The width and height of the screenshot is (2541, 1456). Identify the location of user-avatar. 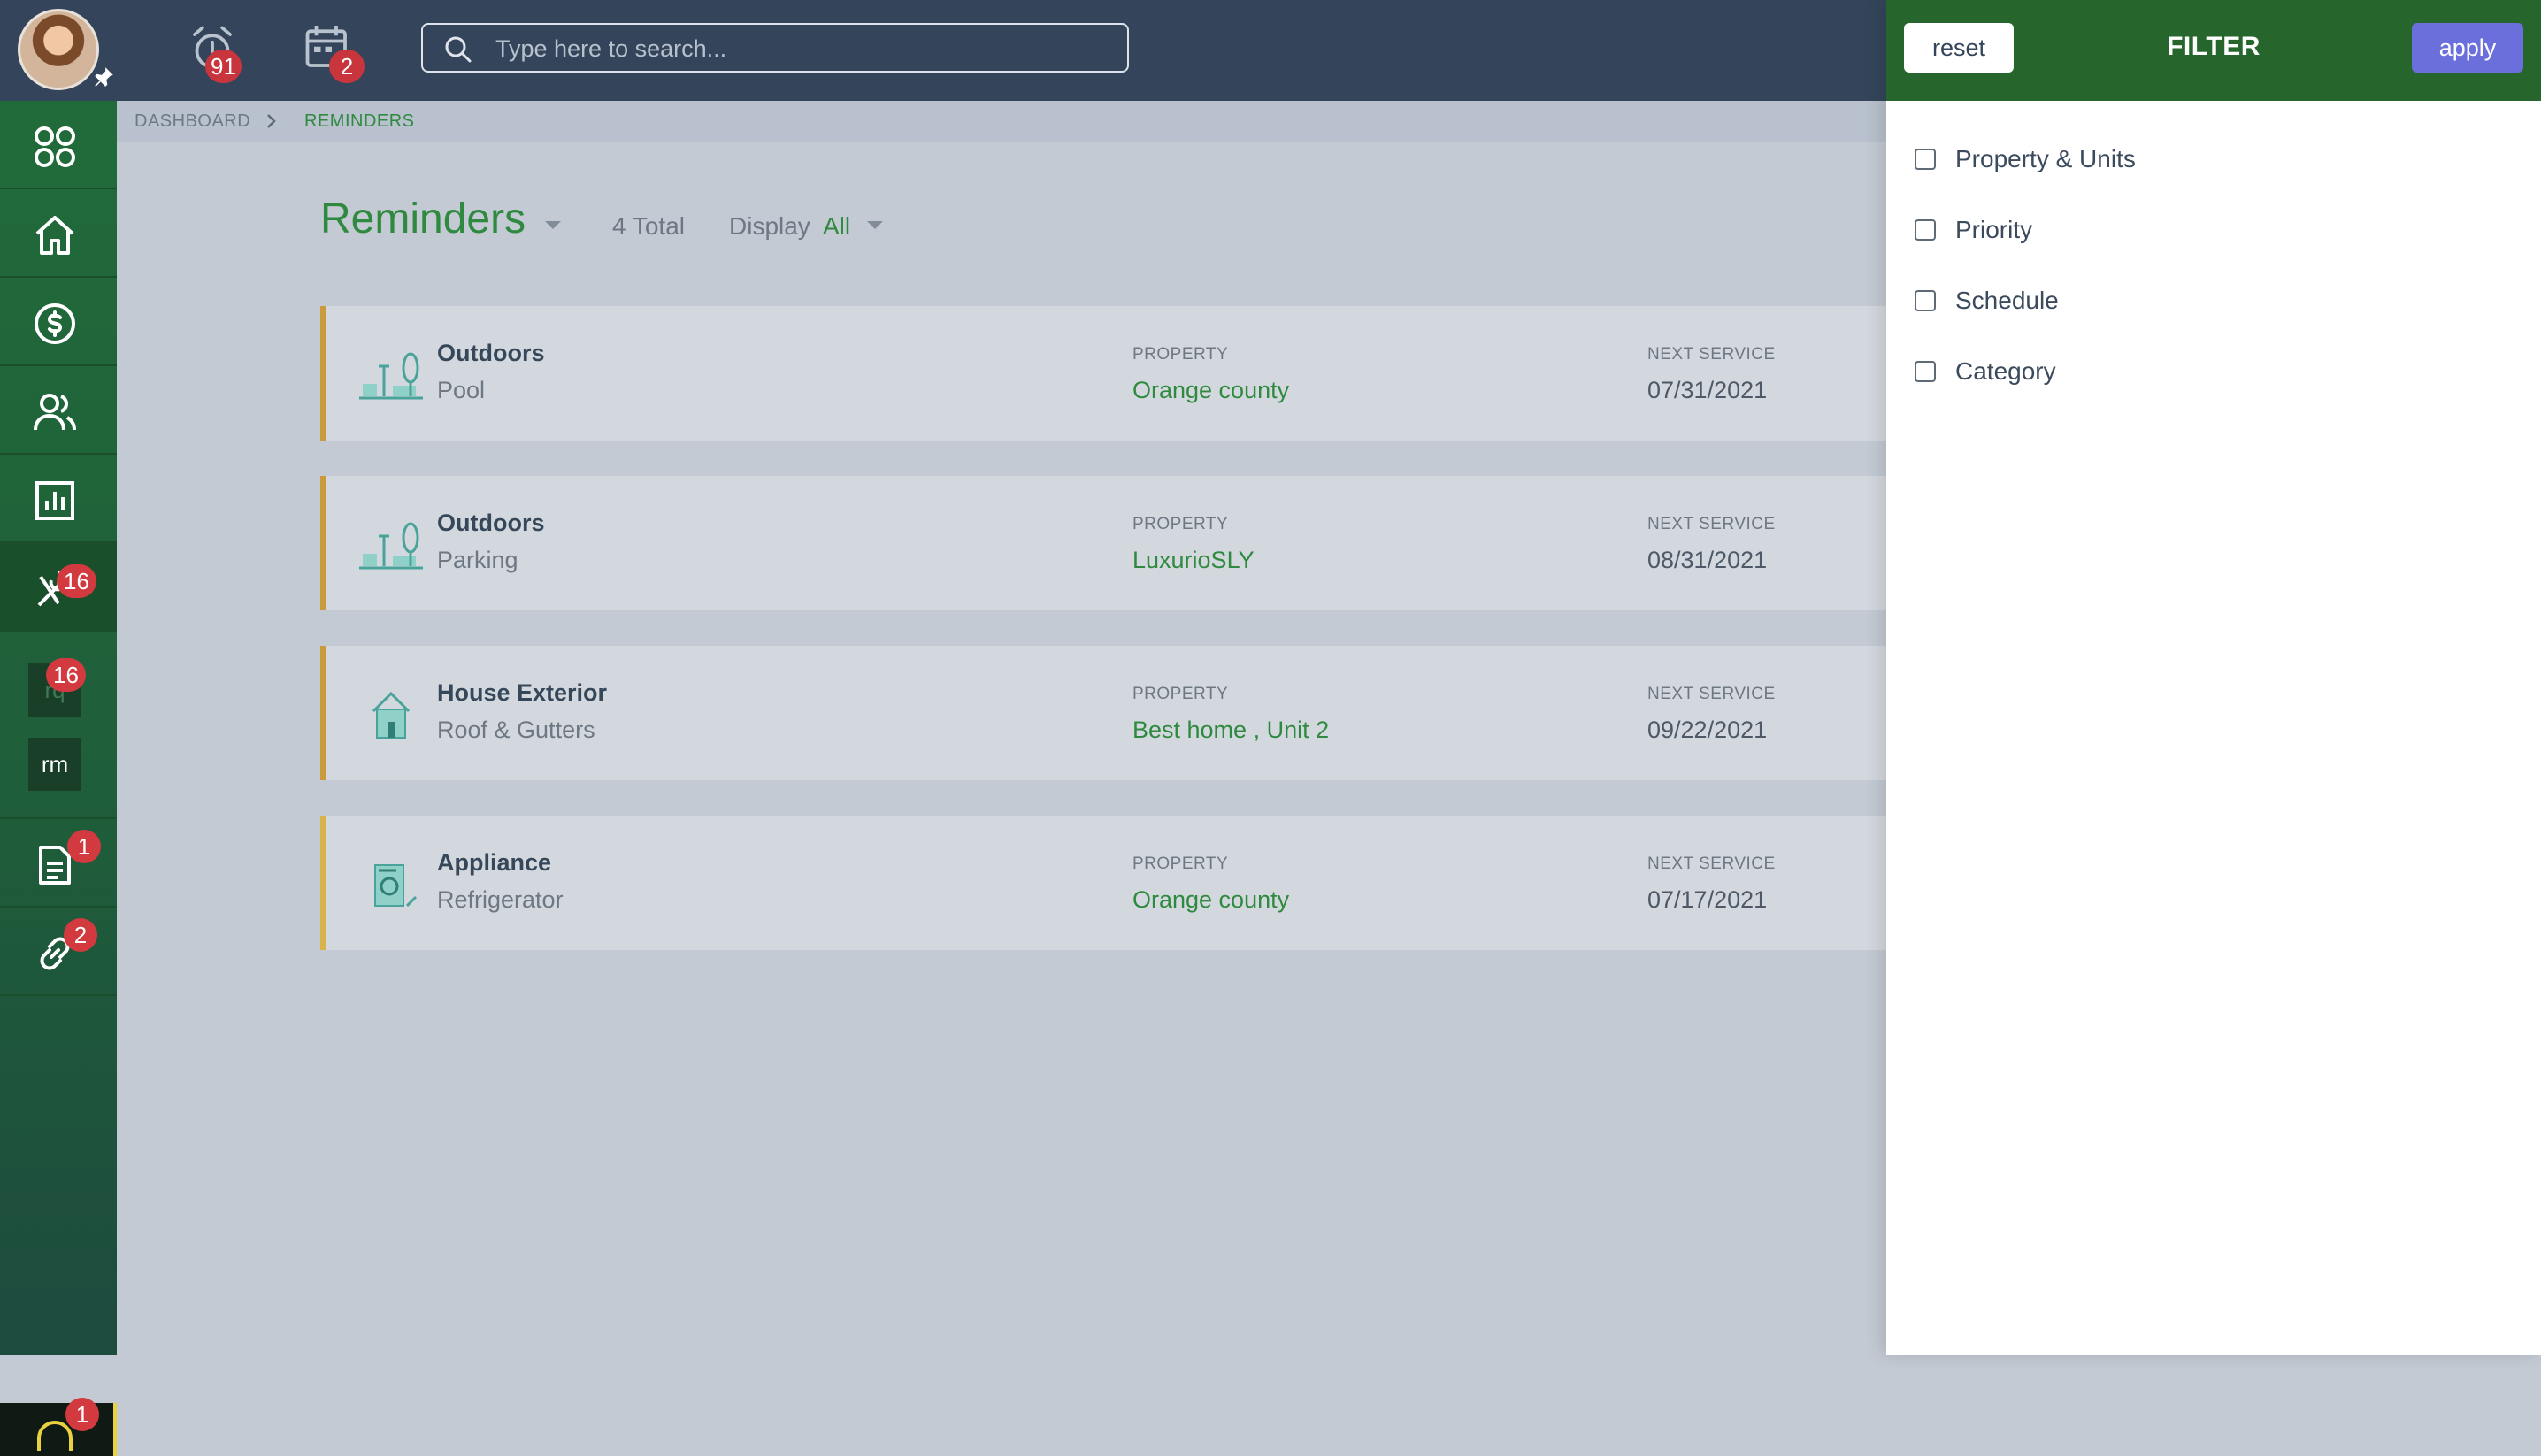
(58, 49).